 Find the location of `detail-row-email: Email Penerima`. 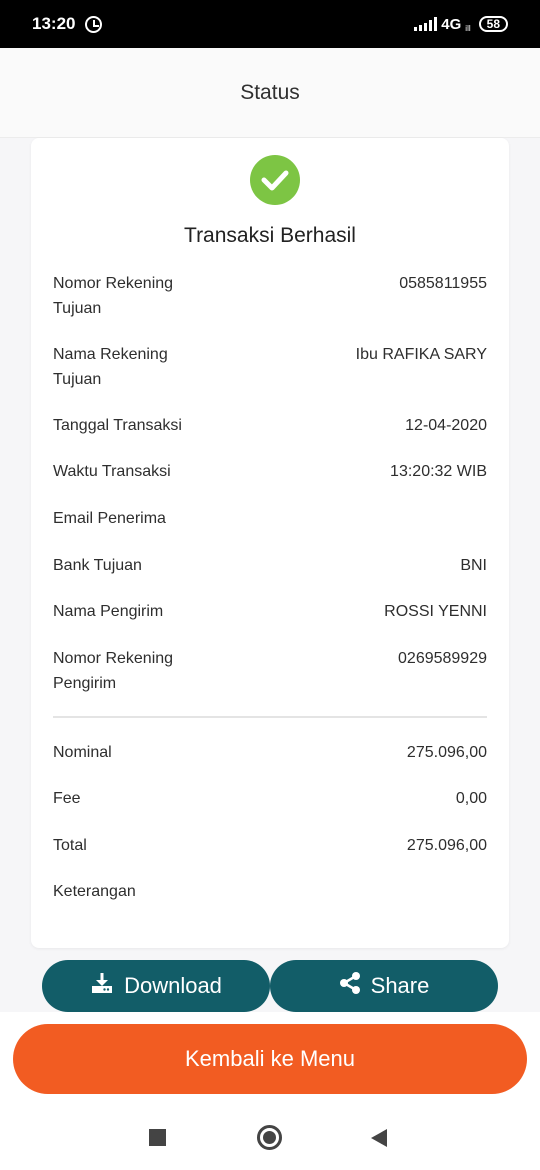

detail-row-email: Email Penerima is located at coordinates (270, 518).